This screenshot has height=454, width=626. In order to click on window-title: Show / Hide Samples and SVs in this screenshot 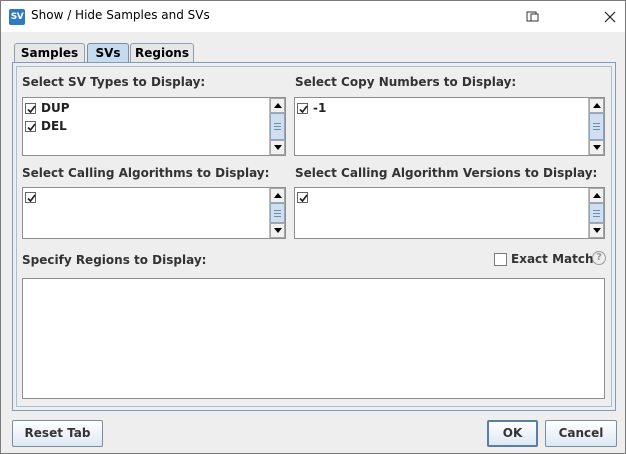, I will do `click(120, 15)`.